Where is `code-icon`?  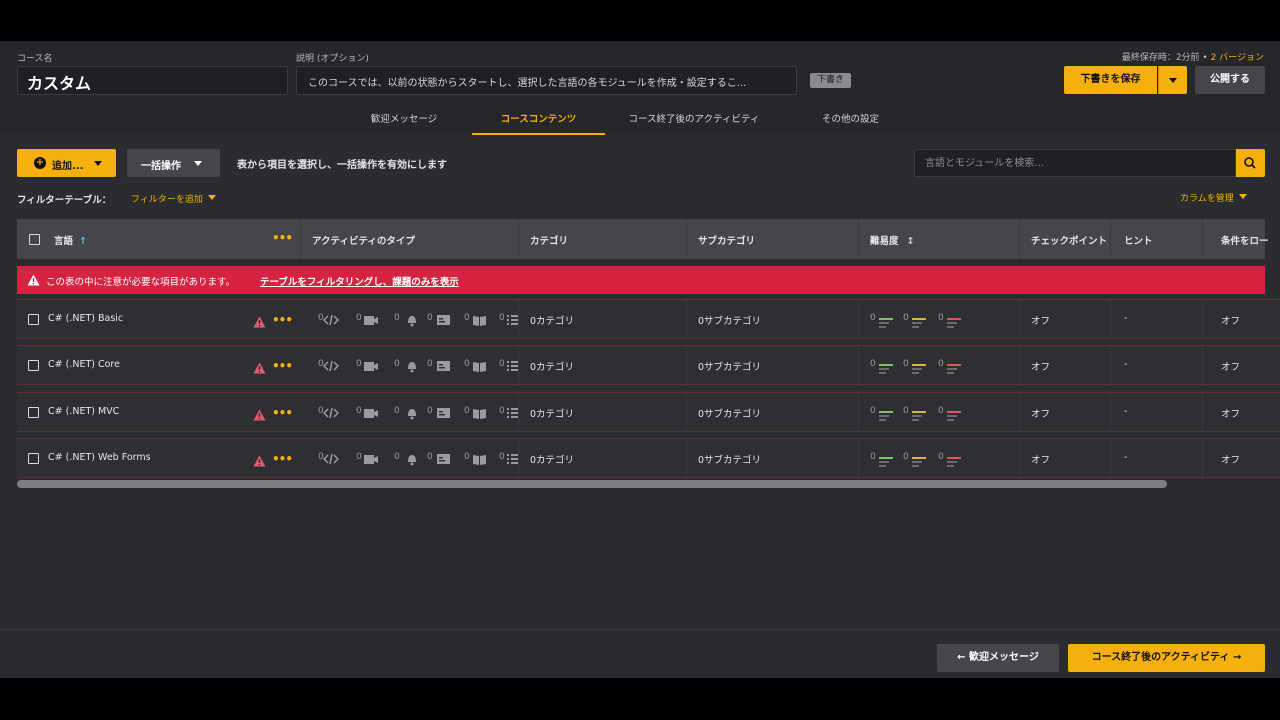 code-icon is located at coordinates (331, 414).